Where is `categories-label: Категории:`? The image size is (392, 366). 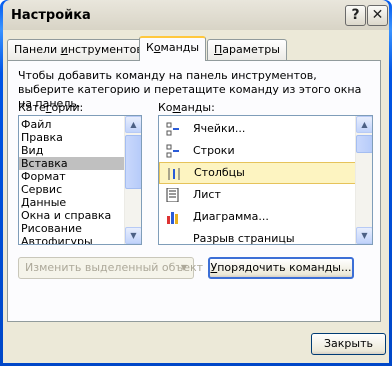 categories-label: Категории: is located at coordinates (51, 107).